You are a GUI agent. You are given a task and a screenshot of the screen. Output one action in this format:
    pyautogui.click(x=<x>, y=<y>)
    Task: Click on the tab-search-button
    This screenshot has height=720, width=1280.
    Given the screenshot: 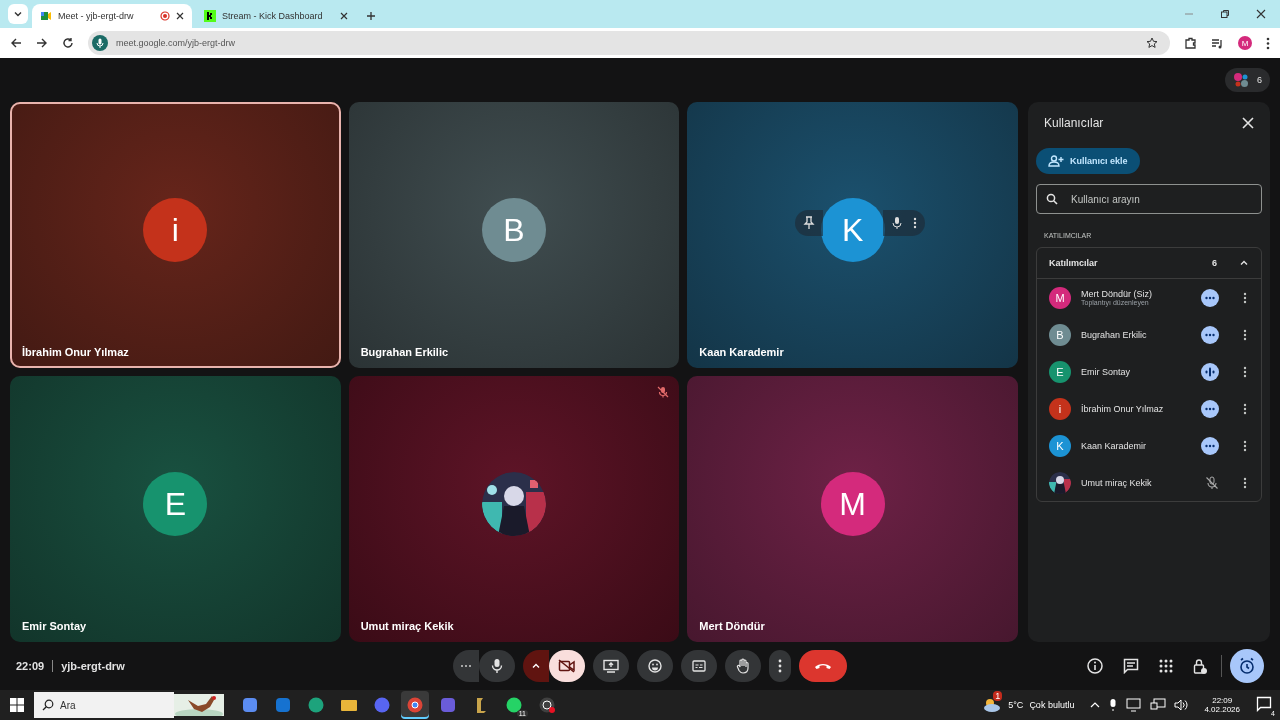 What is the action you would take?
    pyautogui.click(x=18, y=14)
    